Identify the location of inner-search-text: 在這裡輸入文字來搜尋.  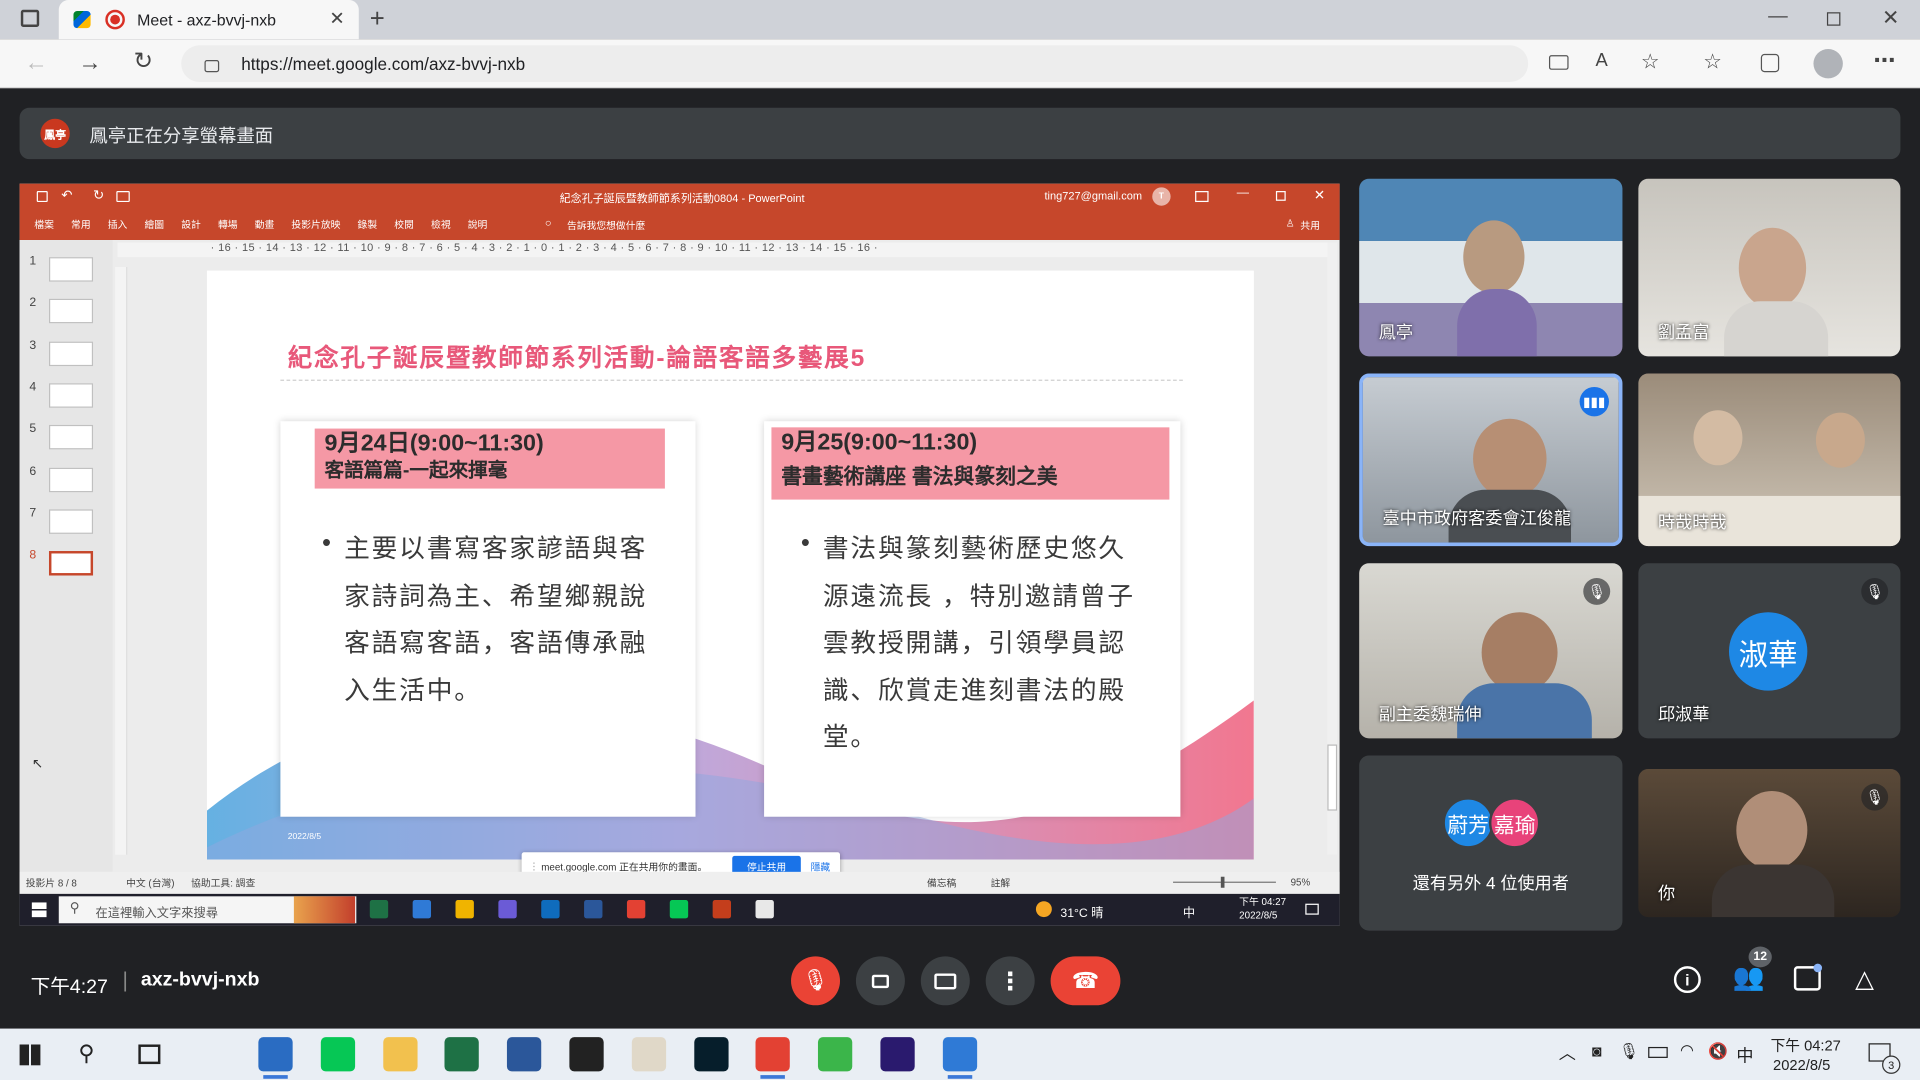
(157, 911).